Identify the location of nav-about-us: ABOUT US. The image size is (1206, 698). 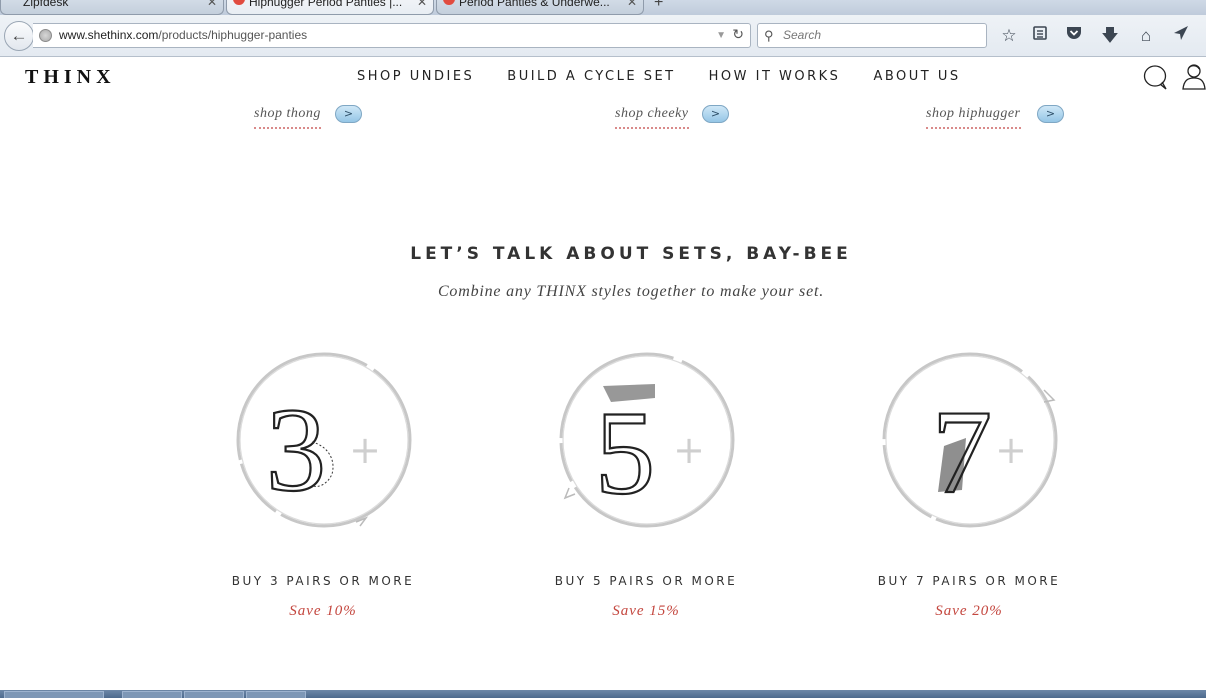
(916, 76).